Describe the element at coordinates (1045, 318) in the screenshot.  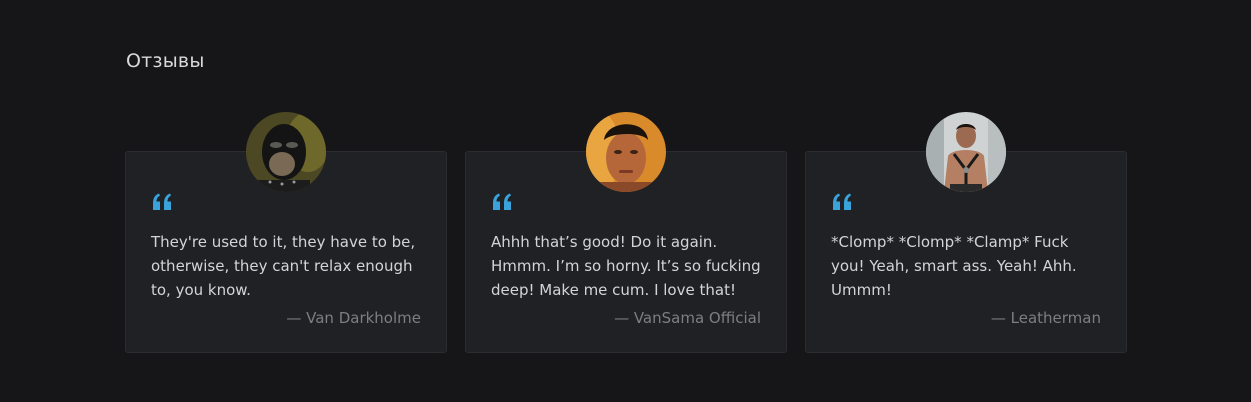
I see `testimonial-author: — Leatherman` at that location.